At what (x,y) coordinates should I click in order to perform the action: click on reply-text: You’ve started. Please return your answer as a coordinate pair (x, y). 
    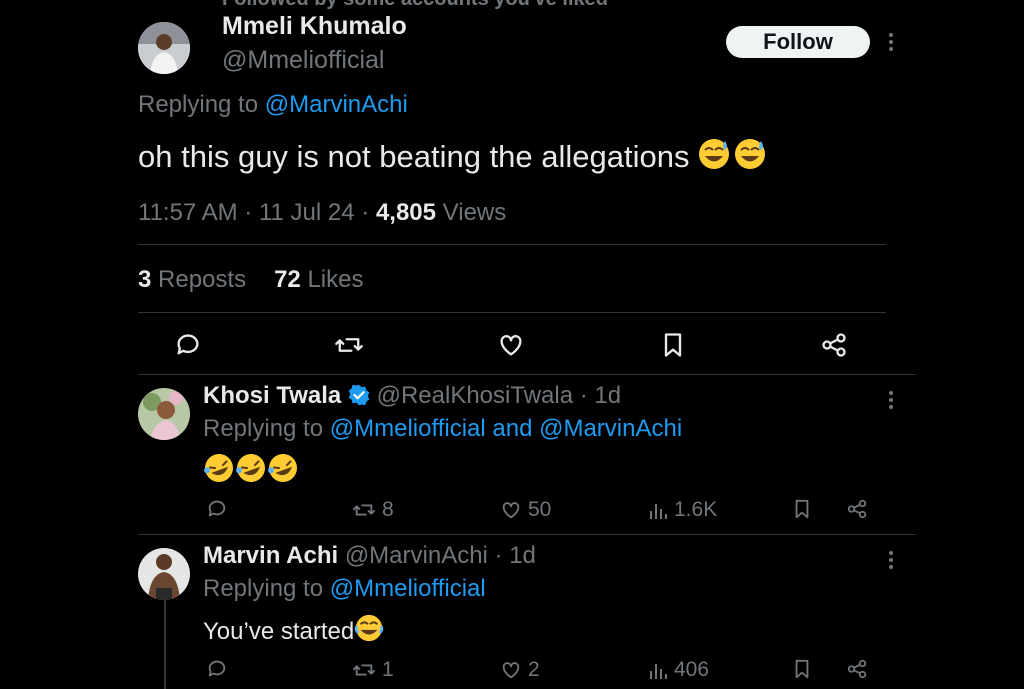
    Looking at the image, I should click on (293, 629).